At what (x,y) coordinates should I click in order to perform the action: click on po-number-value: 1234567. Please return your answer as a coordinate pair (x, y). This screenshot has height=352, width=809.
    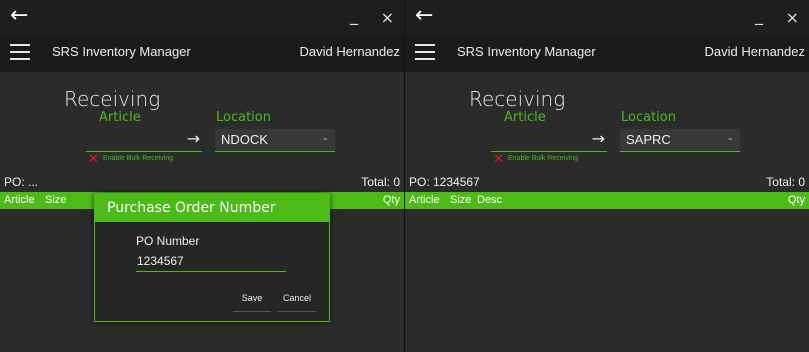
    Looking at the image, I should click on (160, 261).